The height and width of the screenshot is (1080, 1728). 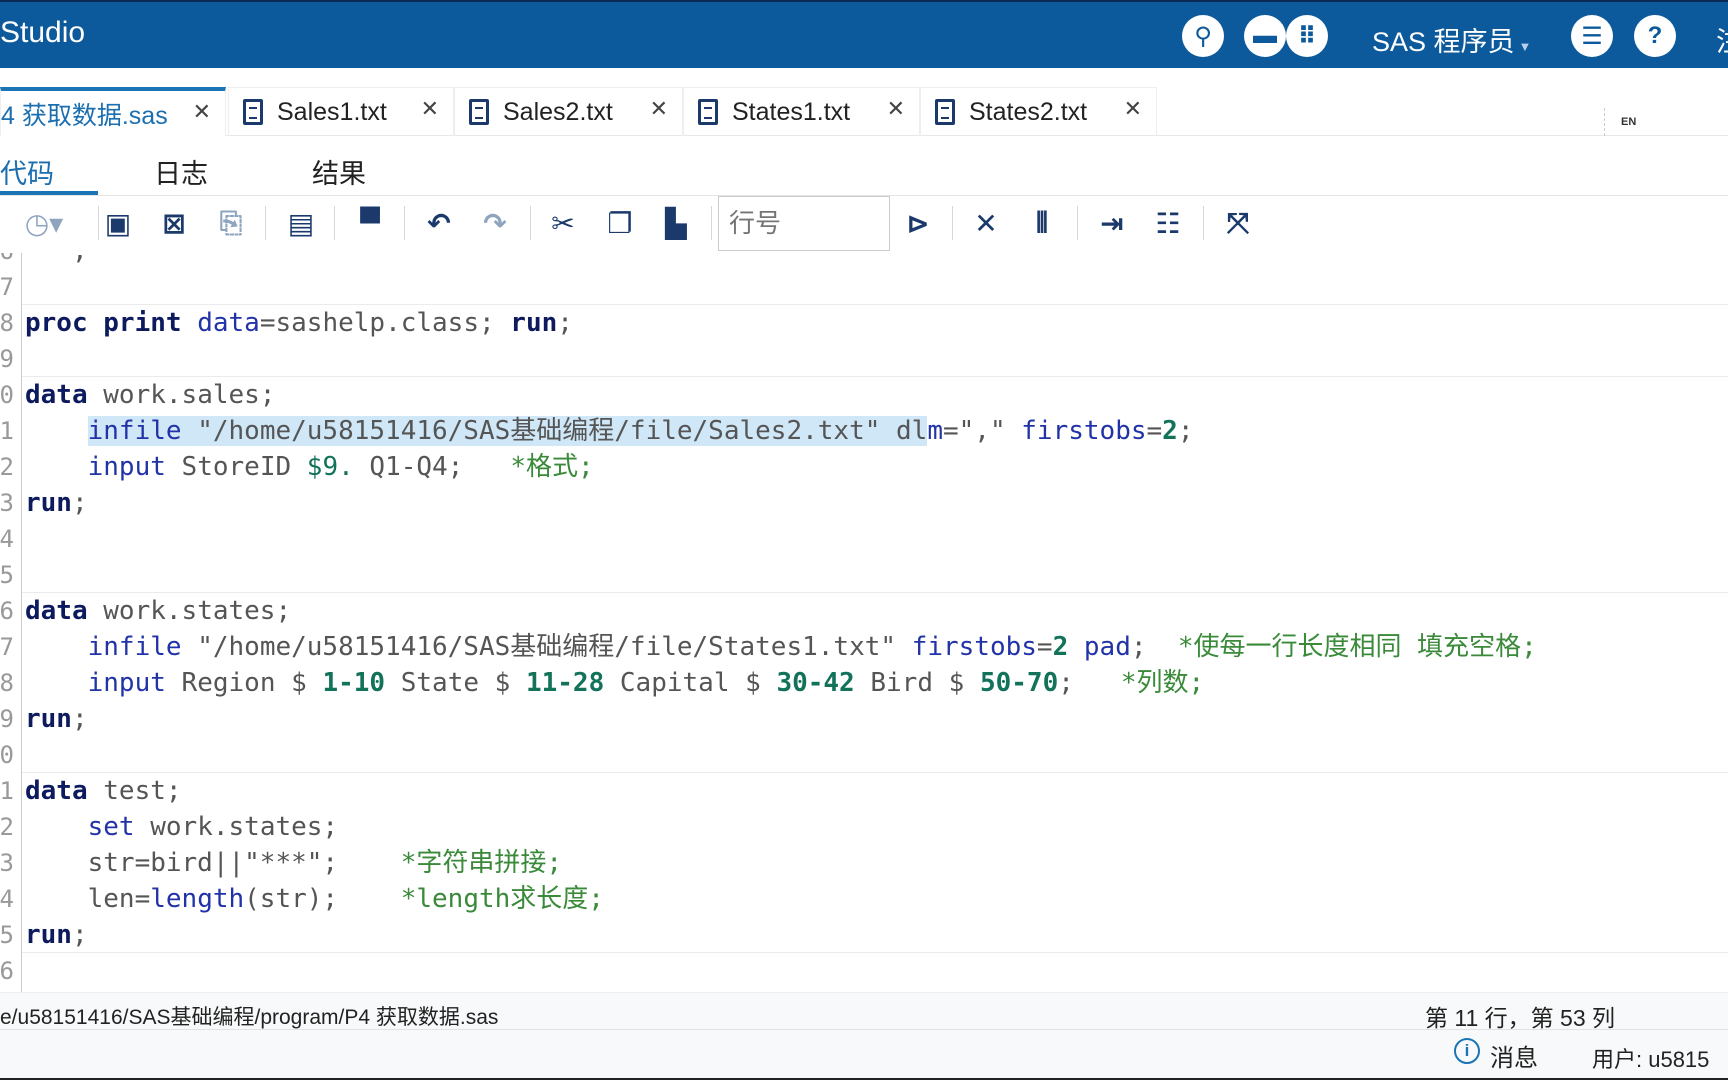 What do you see at coordinates (7, 719) in the screenshot?
I see `line-number: 19` at bounding box center [7, 719].